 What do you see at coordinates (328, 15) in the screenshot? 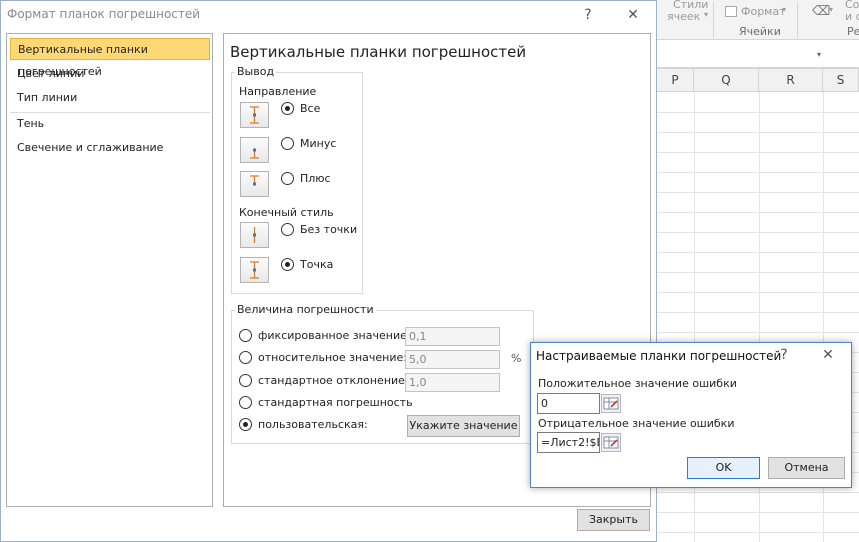
I see `dialog-titlebar: Формат планок погрешностей ? ✕` at bounding box center [328, 15].